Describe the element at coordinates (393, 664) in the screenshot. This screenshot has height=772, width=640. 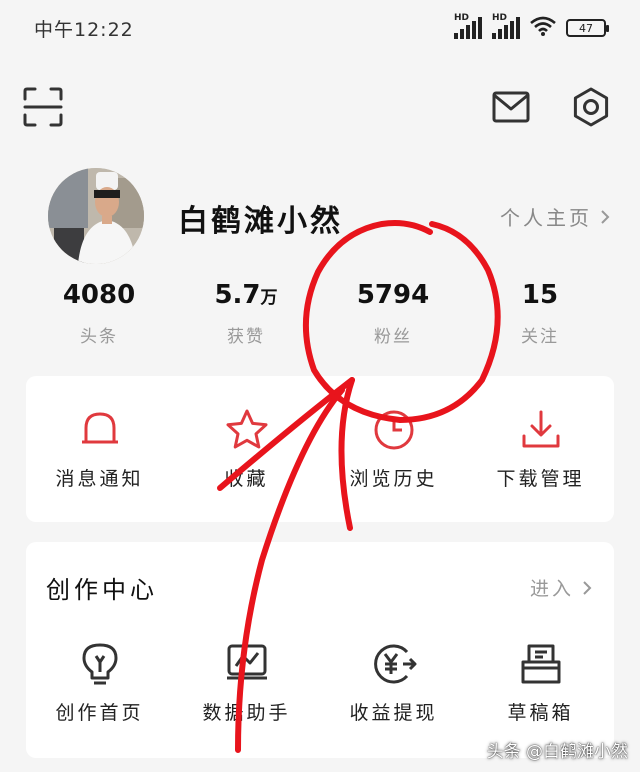
I see `yuan-icon` at that location.